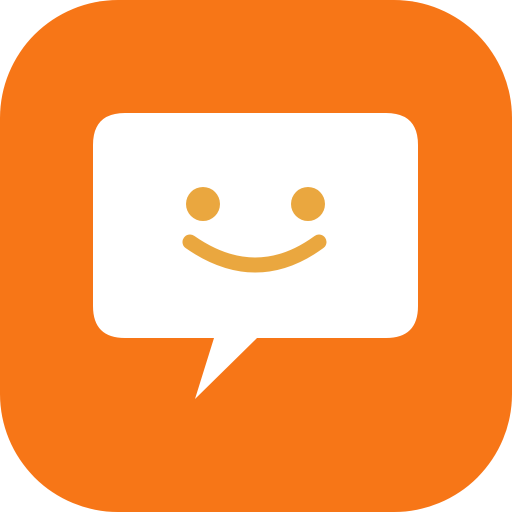 The height and width of the screenshot is (512, 512). I want to click on left-eye, so click(203, 204).